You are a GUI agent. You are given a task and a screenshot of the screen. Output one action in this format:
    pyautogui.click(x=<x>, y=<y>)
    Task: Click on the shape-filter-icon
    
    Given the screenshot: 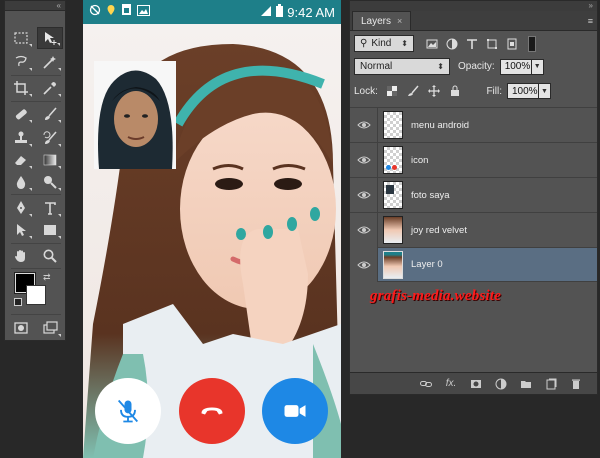 What is the action you would take?
    pyautogui.click(x=492, y=44)
    